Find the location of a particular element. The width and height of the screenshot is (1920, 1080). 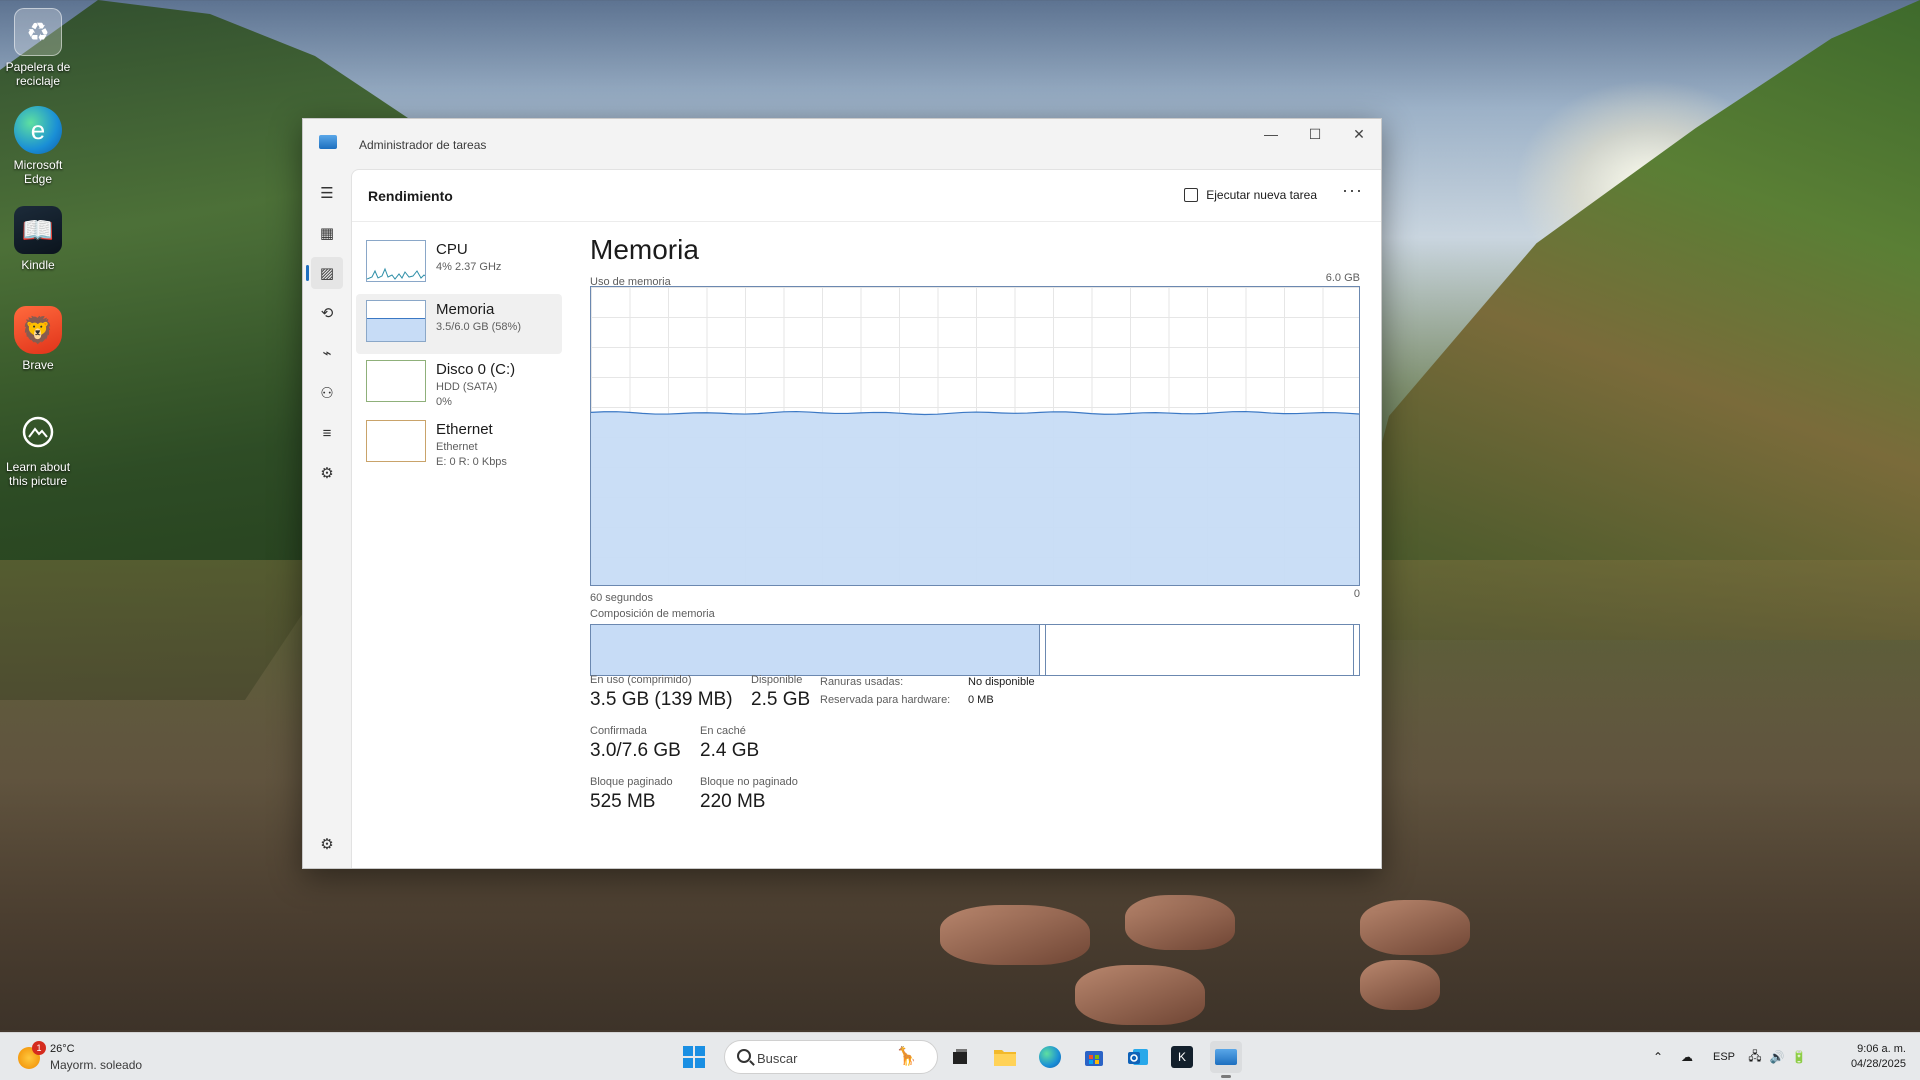

stat-label: Disponible is located at coordinates (777, 680).